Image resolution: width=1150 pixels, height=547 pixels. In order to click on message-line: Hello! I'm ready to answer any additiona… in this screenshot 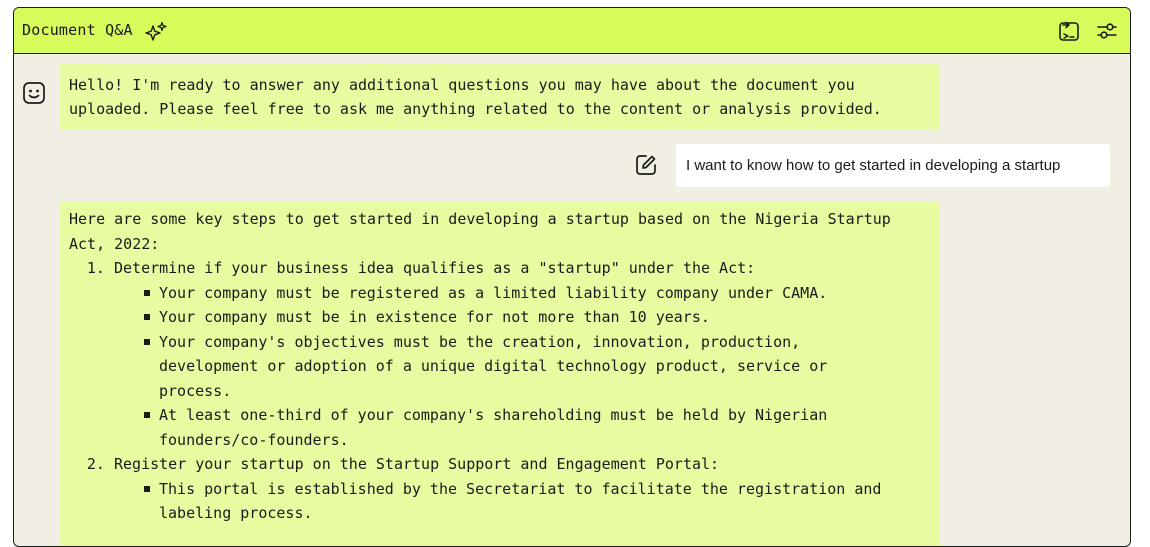, I will do `click(462, 85)`.